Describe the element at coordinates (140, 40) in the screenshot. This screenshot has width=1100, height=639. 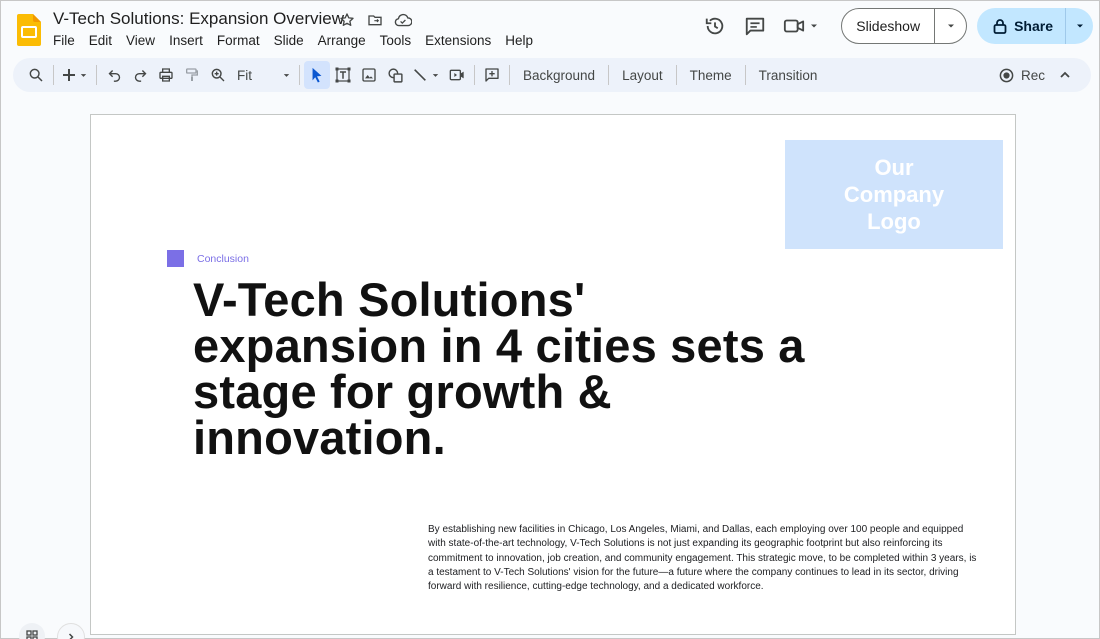
I see `menu-view: View` at that location.